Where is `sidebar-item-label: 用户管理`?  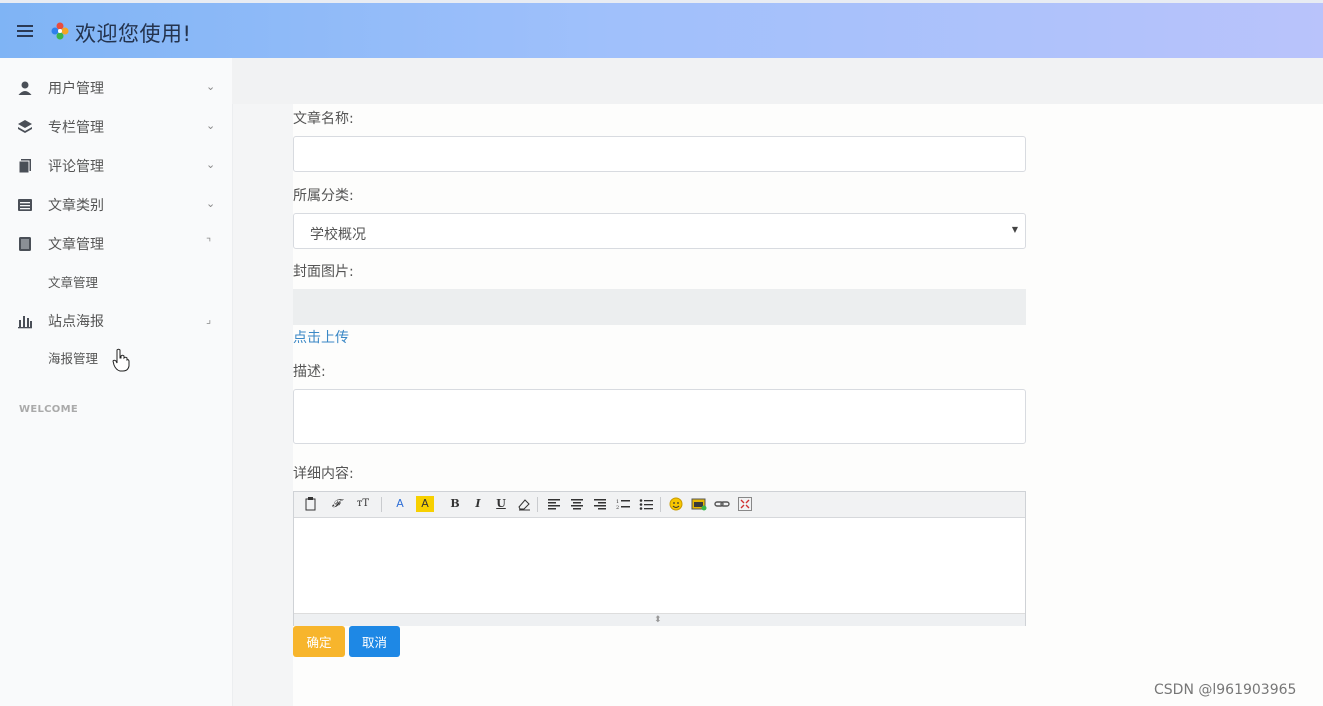
sidebar-item-label: 用户管理 is located at coordinates (76, 89).